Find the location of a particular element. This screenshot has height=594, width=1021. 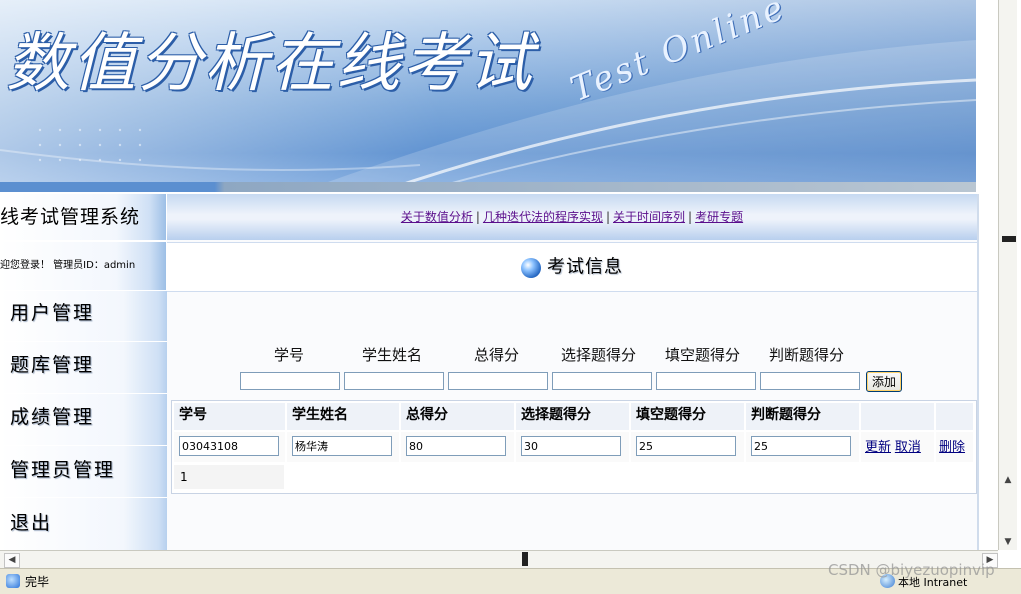

edit-student-id-input is located at coordinates (229, 446).